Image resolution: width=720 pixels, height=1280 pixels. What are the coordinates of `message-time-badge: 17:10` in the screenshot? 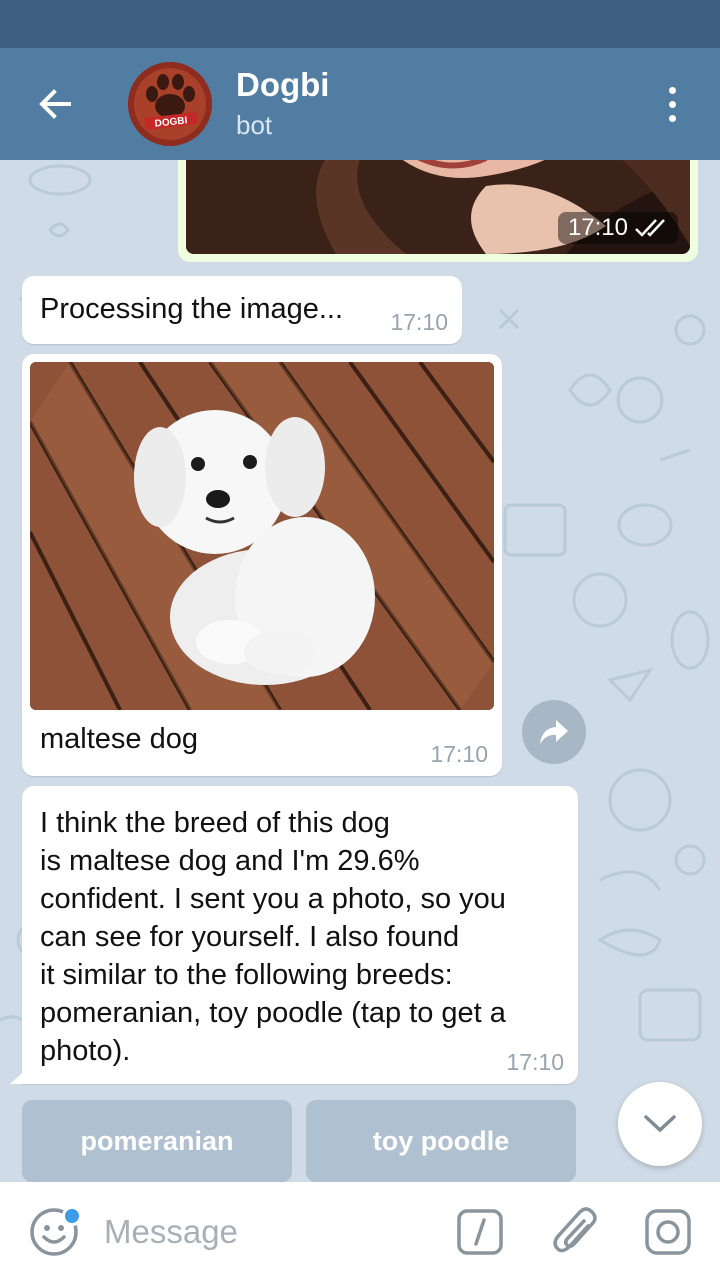 It's located at (617, 228).